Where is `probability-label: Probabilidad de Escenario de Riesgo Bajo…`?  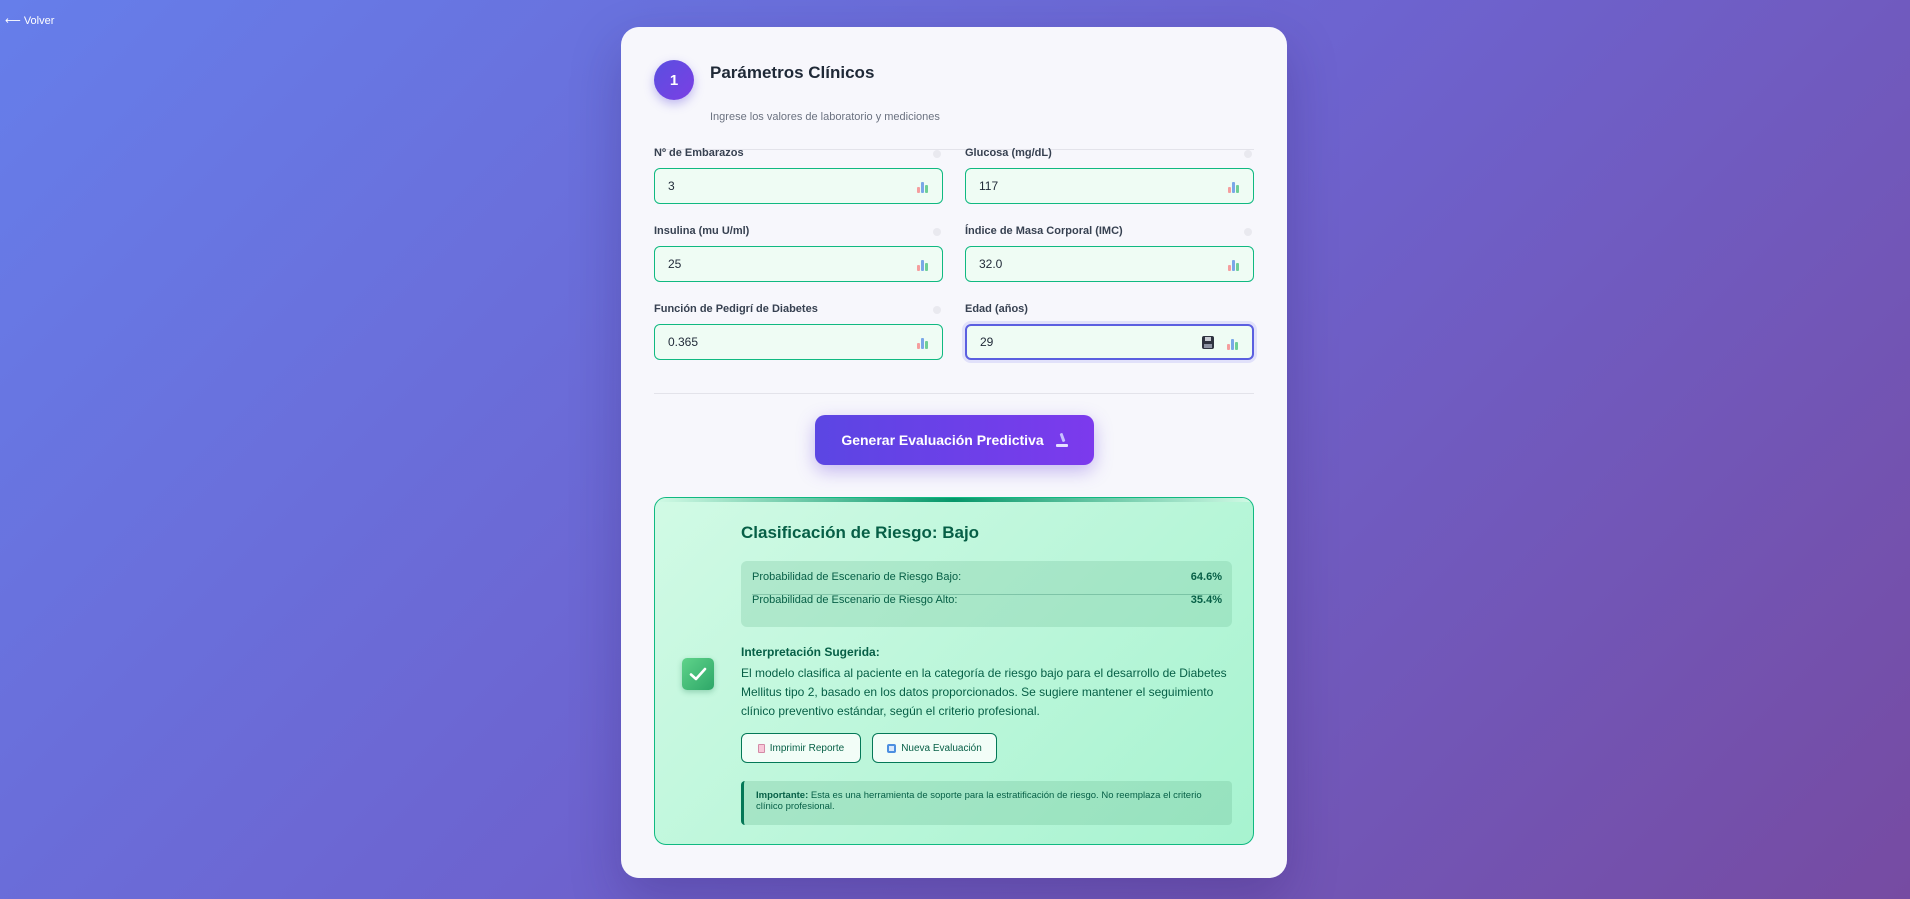 probability-label: Probabilidad de Escenario de Riesgo Bajo… is located at coordinates (857, 577).